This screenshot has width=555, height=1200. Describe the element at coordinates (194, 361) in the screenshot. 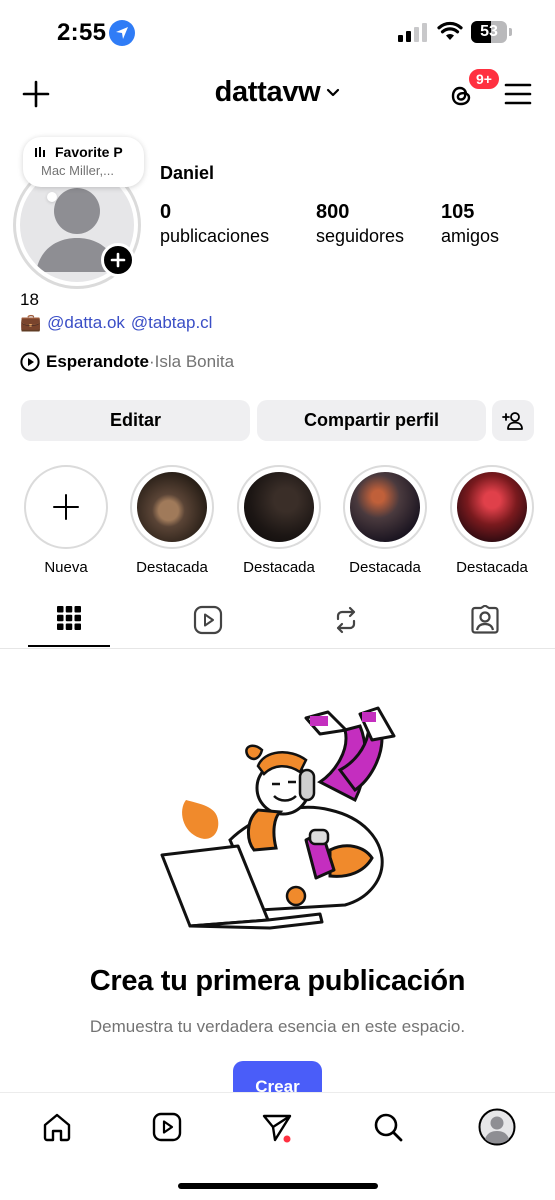

I see `music-artist: Isla Bonita` at that location.